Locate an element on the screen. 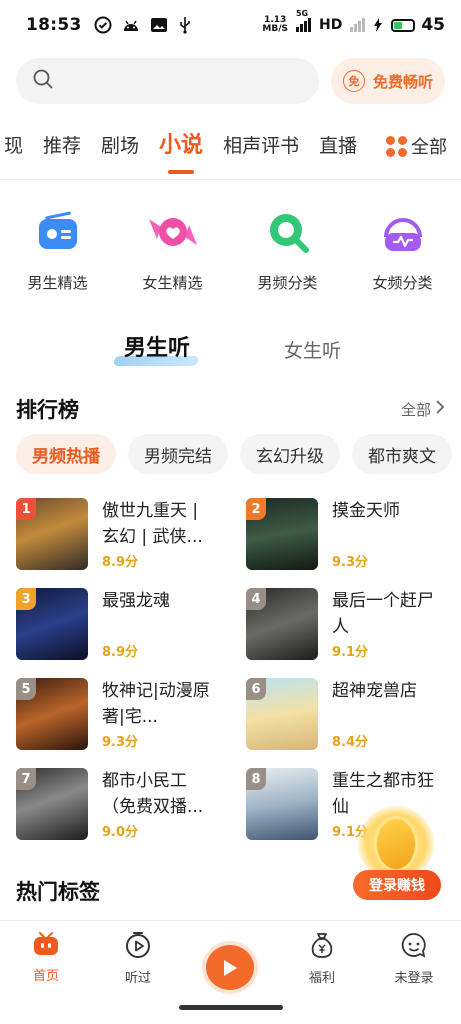 The height and width of the screenshot is (1024, 461). category-label: 女生精选 is located at coordinates (172, 283).